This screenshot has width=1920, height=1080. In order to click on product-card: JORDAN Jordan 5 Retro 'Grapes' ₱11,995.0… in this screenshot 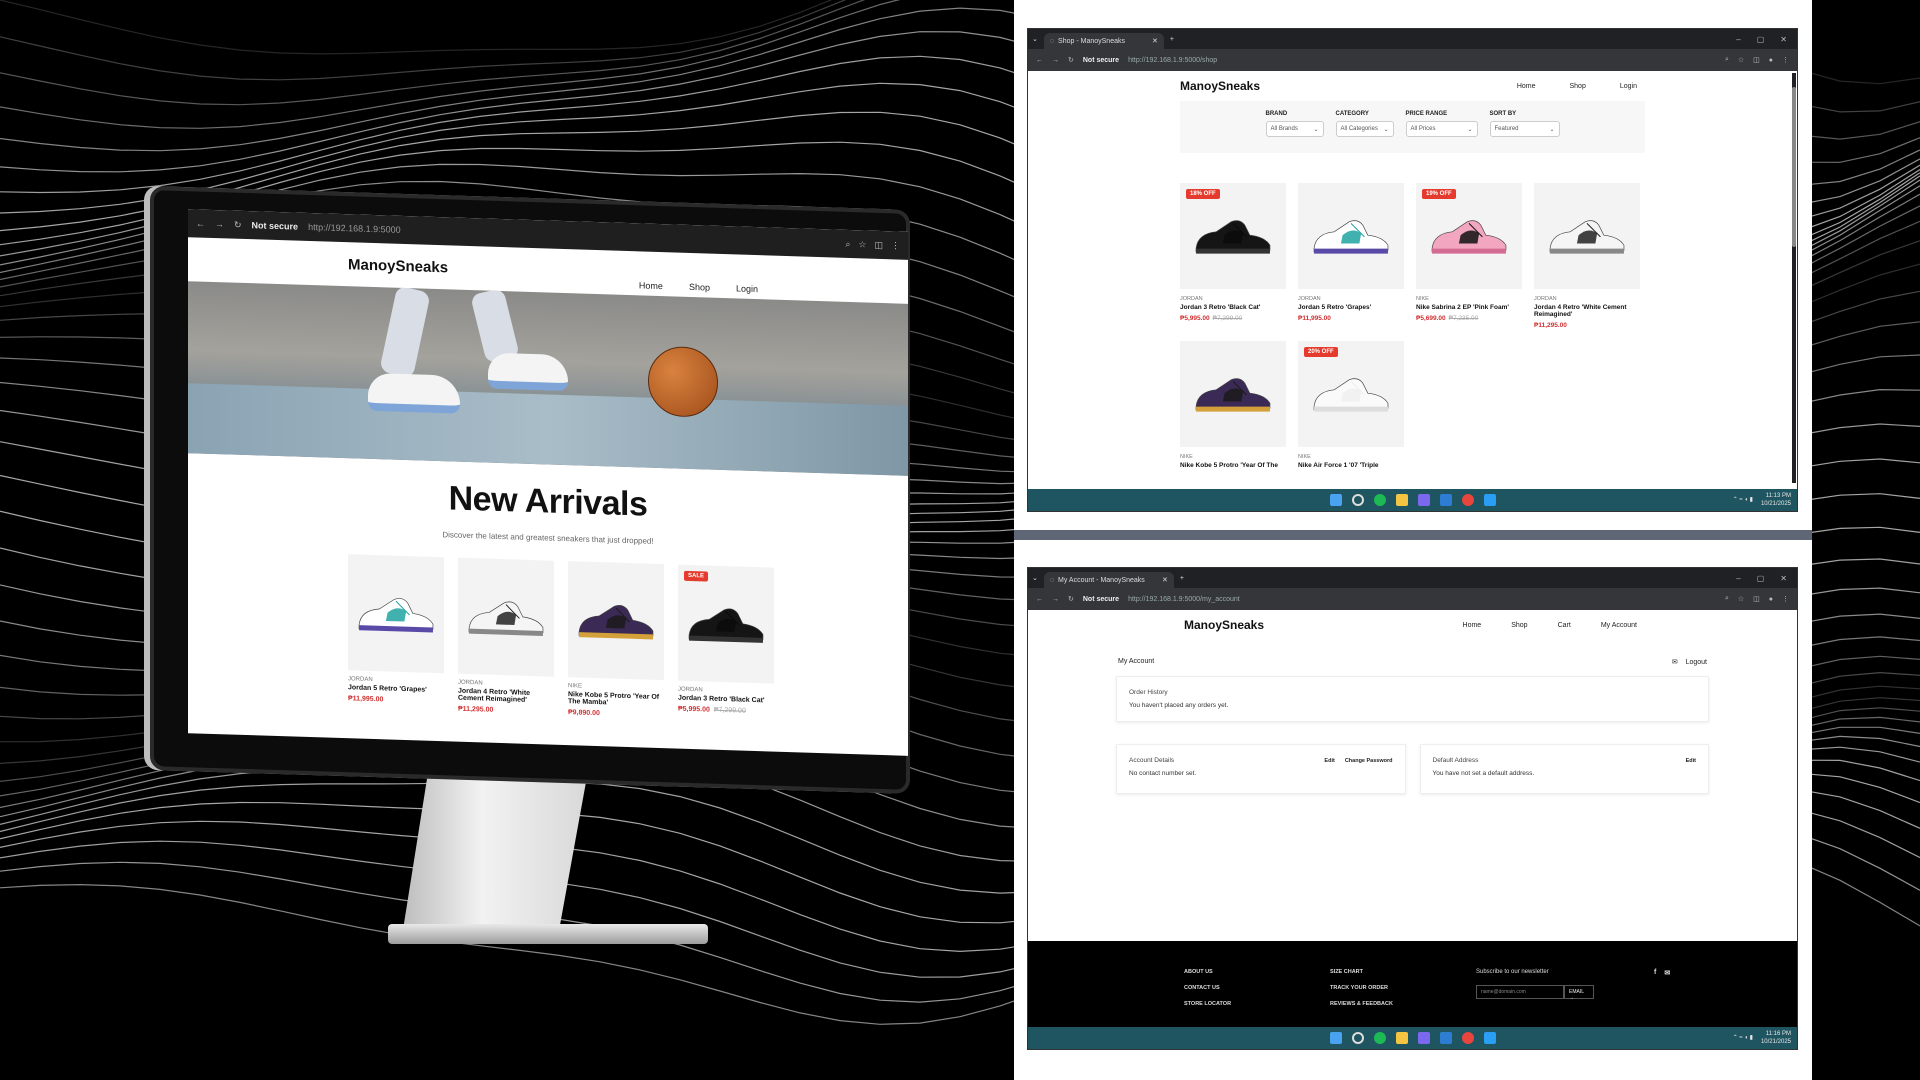, I will do `click(396, 633)`.